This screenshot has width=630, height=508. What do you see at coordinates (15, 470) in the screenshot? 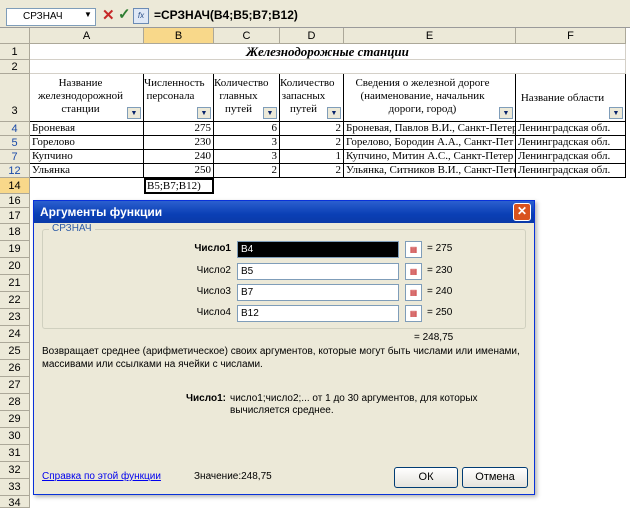
I see `row-header: 32` at bounding box center [15, 470].